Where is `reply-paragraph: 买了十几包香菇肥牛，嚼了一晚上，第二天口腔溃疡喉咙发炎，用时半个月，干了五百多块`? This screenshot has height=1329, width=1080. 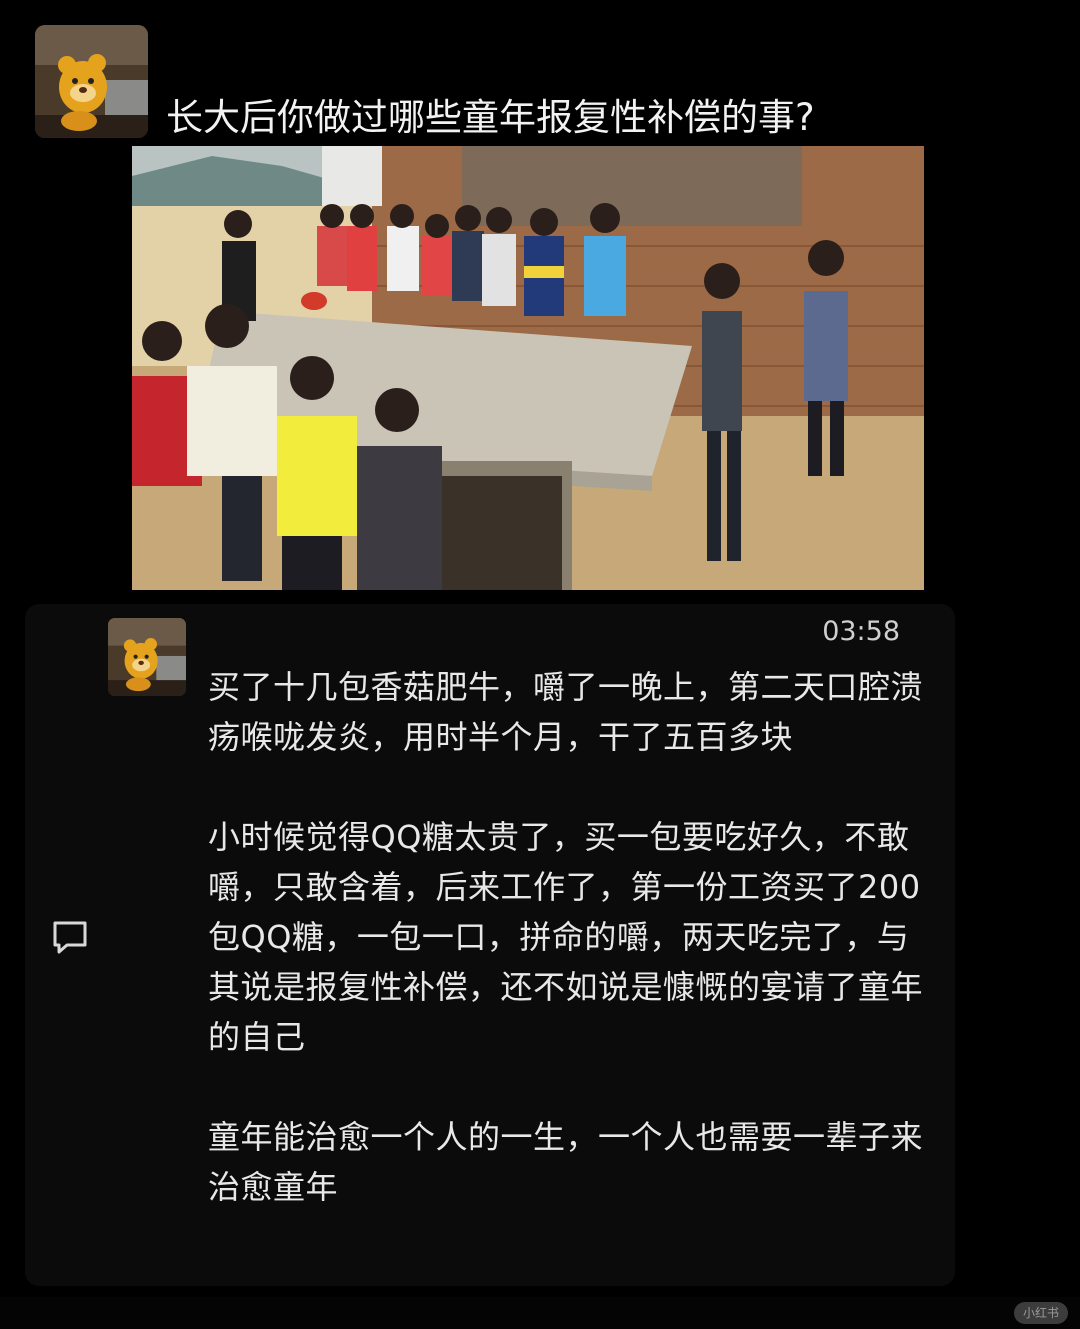
reply-paragraph: 买了十几包香菇肥牛，嚼了一晚上，第二天口腔溃疡喉咙发炎，用时半个月，干了五百多块 is located at coordinates (566, 712).